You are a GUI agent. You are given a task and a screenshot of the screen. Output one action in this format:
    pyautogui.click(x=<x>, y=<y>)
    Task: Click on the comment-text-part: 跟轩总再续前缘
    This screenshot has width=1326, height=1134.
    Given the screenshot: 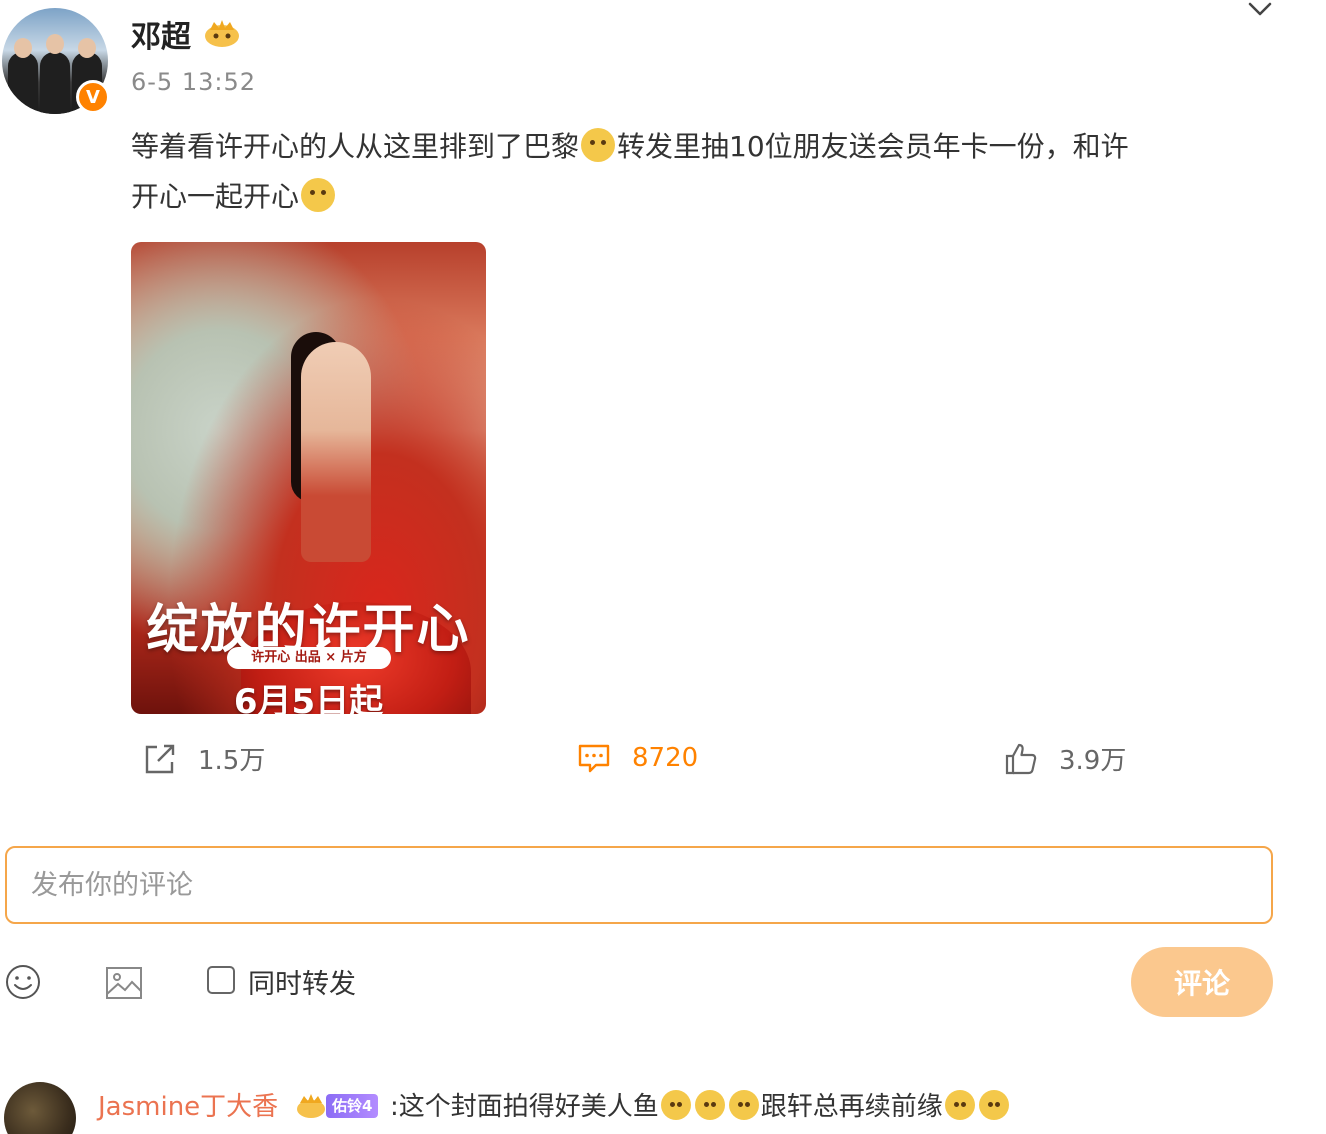 What is the action you would take?
    pyautogui.click(x=851, y=1107)
    